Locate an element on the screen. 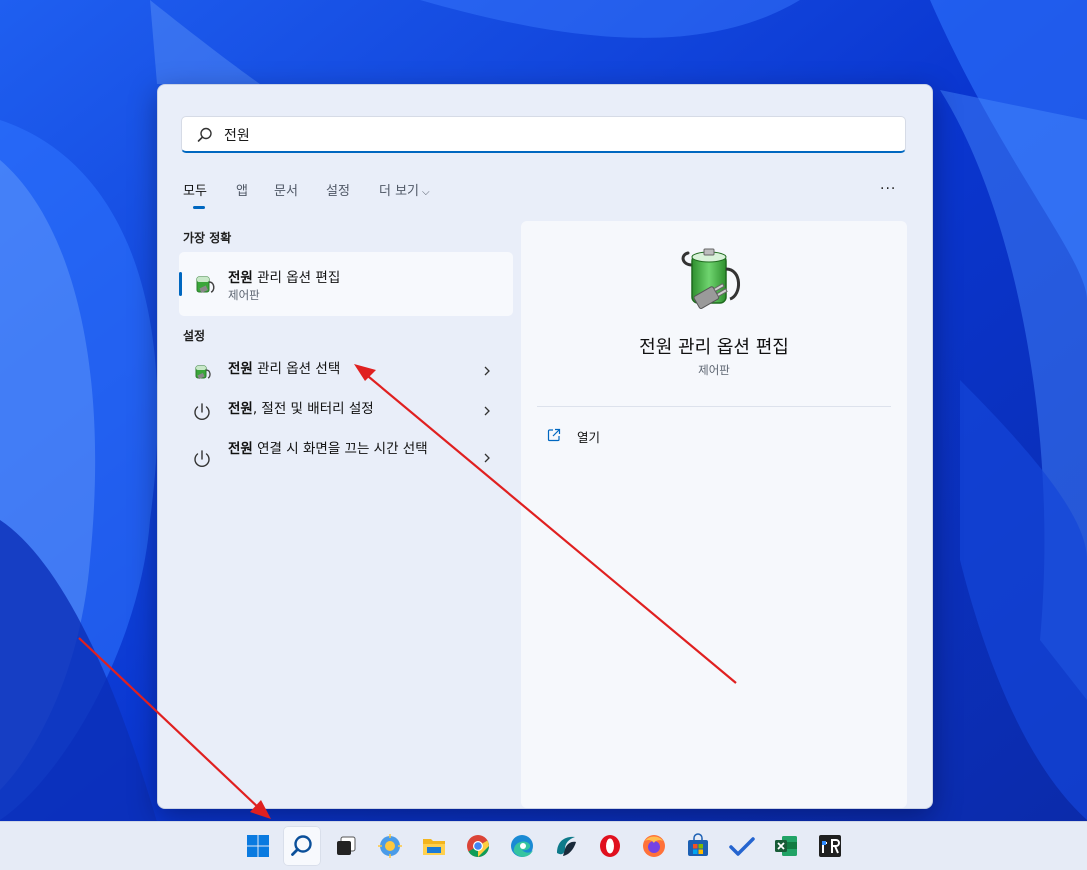 This screenshot has height=870, width=1087. excel-button is located at coordinates (786, 846).